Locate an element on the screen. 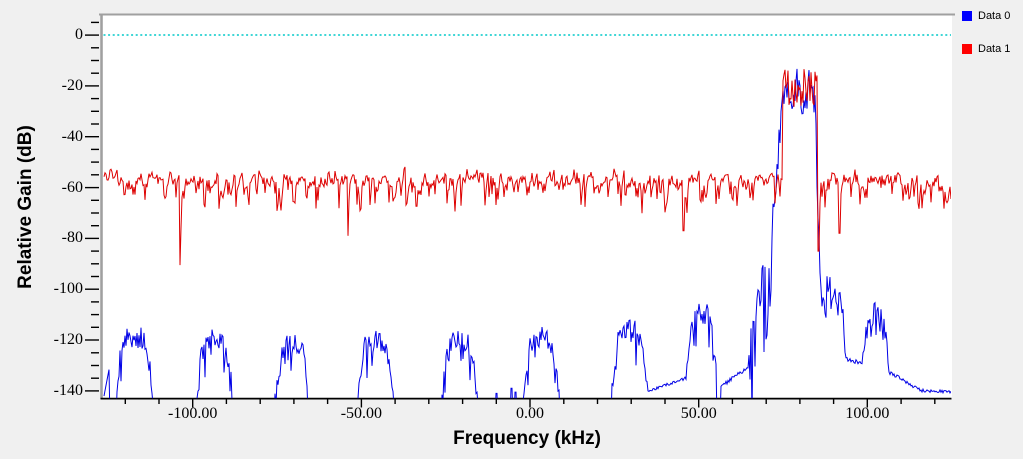 This screenshot has width=1023, height=459. legend-item-data0: Data 0 is located at coordinates (986, 16).